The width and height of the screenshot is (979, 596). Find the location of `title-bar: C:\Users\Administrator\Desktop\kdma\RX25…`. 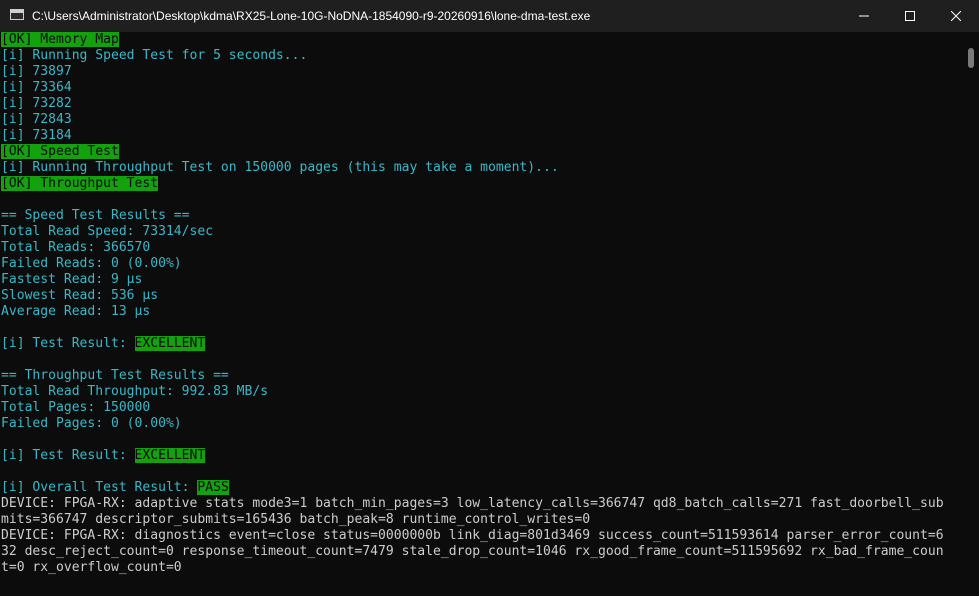

title-bar: C:\Users\Administrator\Desktop\kdma\RX25… is located at coordinates (489, 16).